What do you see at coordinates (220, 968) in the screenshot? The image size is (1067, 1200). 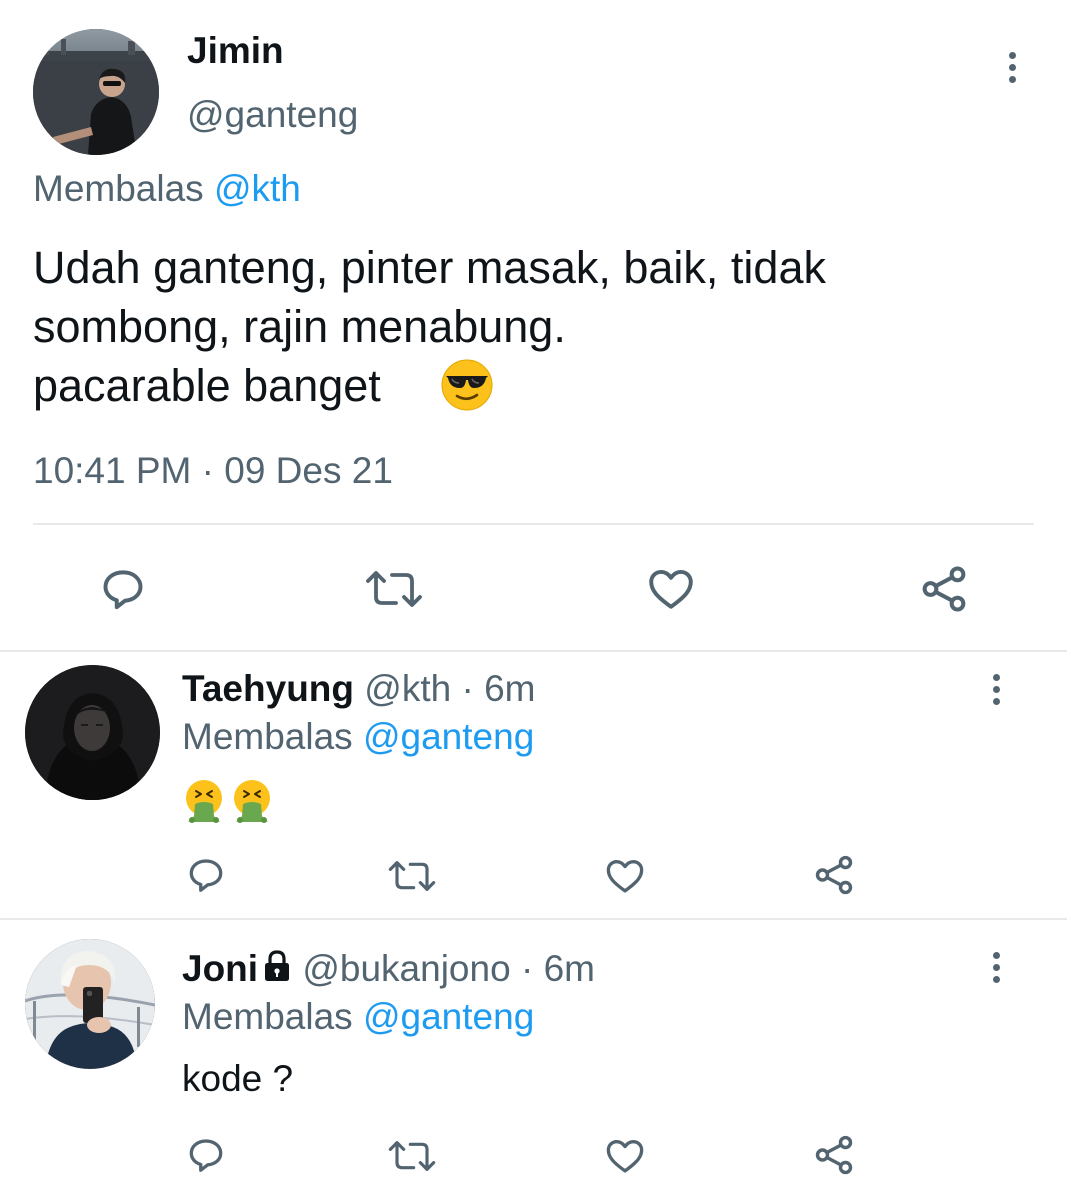 I see `reply-author-name: Joni` at bounding box center [220, 968].